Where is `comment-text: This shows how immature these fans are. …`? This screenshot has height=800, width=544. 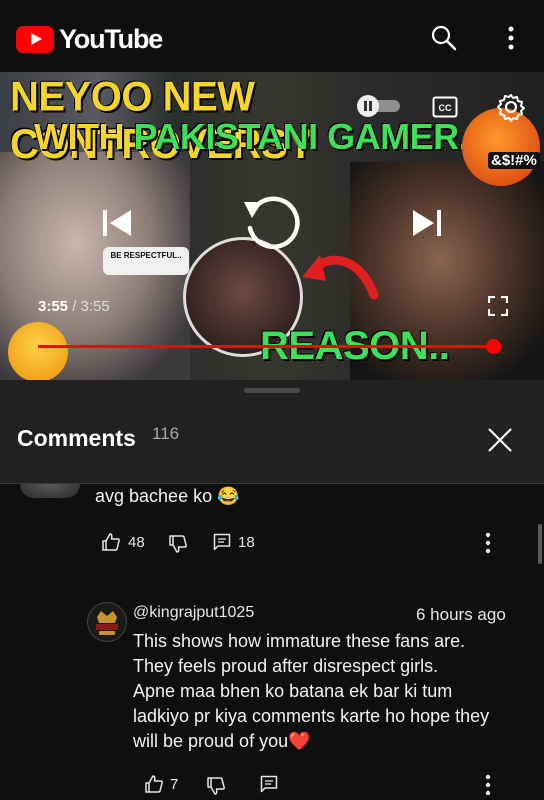 comment-text: This shows how immature these fans are. … is located at coordinates (311, 691).